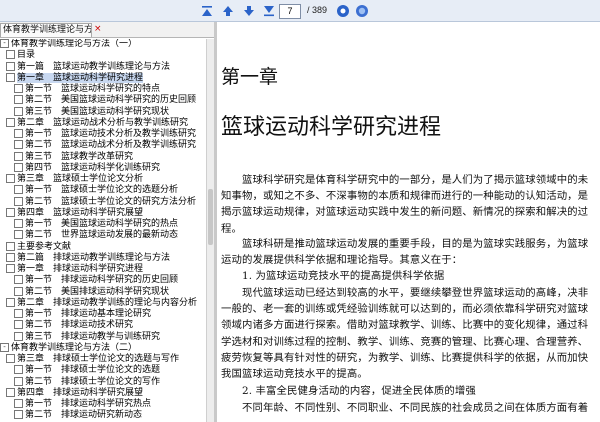 The height and width of the screenshot is (422, 600). What do you see at coordinates (91, 292) in the screenshot?
I see `tree-item: 第二节 美国排球运动科学研究现状` at bounding box center [91, 292].